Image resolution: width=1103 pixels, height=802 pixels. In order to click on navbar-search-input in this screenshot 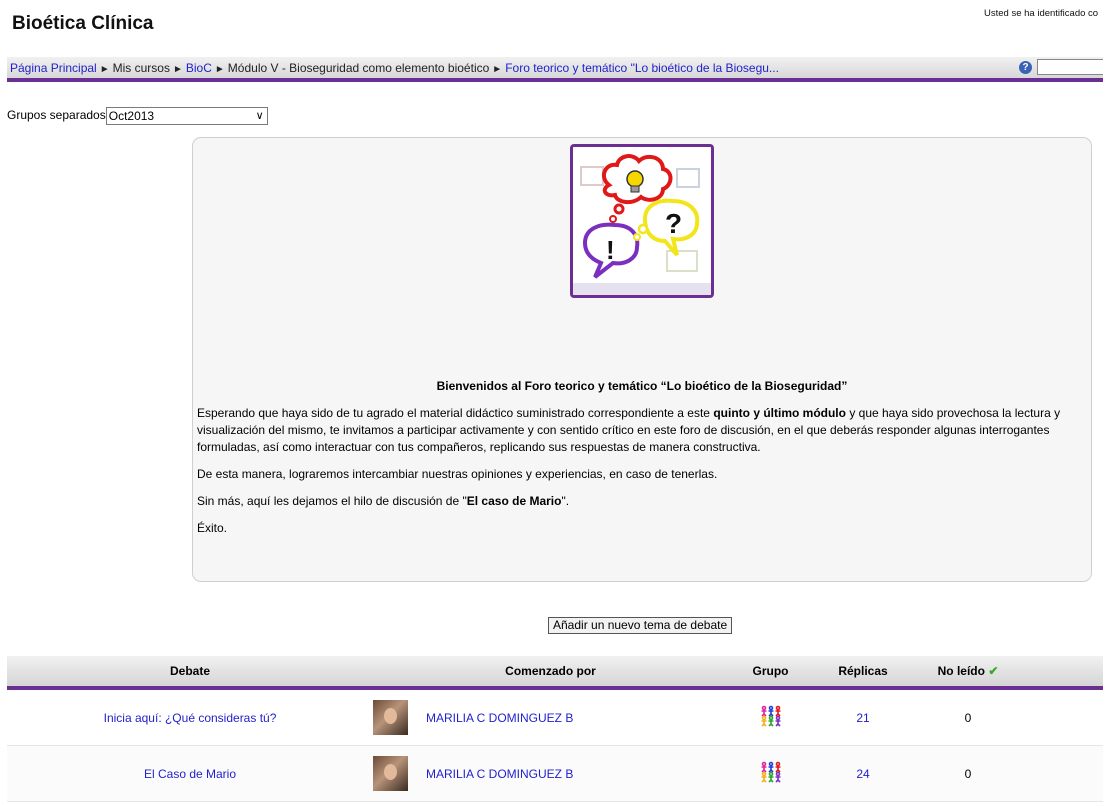, I will do `click(1070, 67)`.